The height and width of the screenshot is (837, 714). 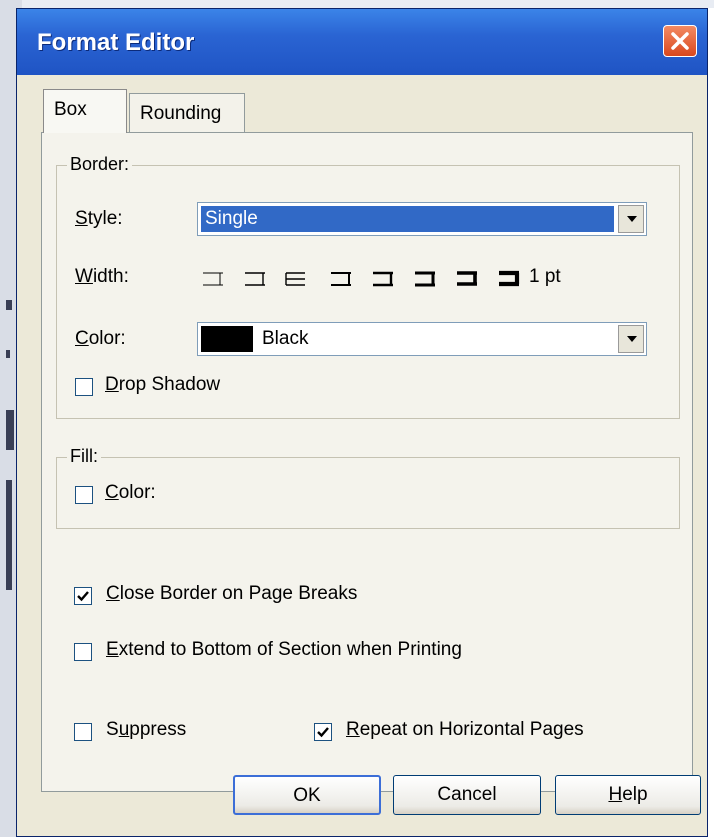 What do you see at coordinates (362, 42) in the screenshot?
I see `title-bar: Format Editor` at bounding box center [362, 42].